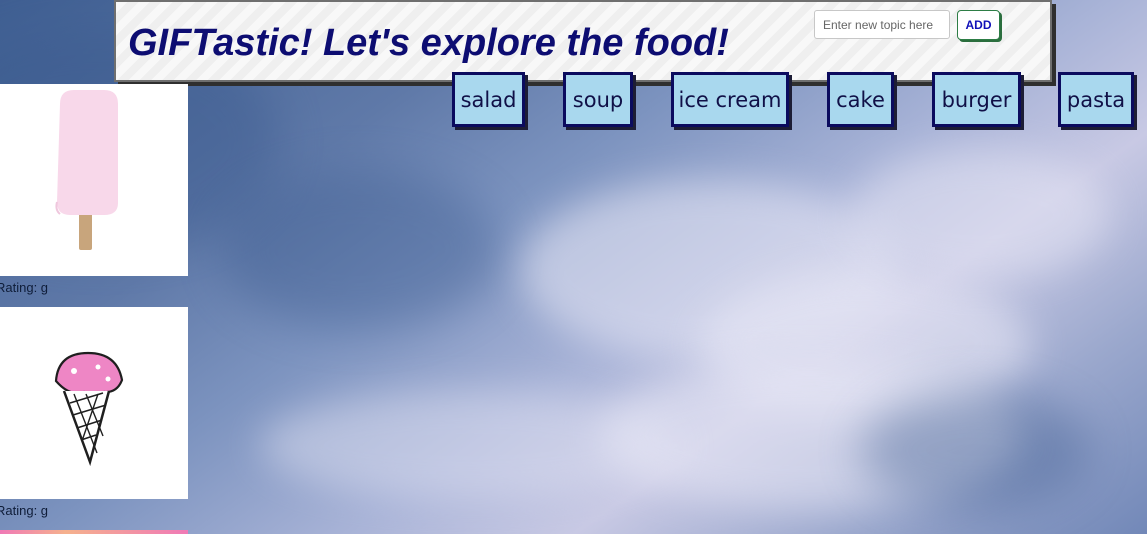 This screenshot has width=1147, height=534. Describe the element at coordinates (94, 532) in the screenshot. I see `gif-card-partial` at that location.